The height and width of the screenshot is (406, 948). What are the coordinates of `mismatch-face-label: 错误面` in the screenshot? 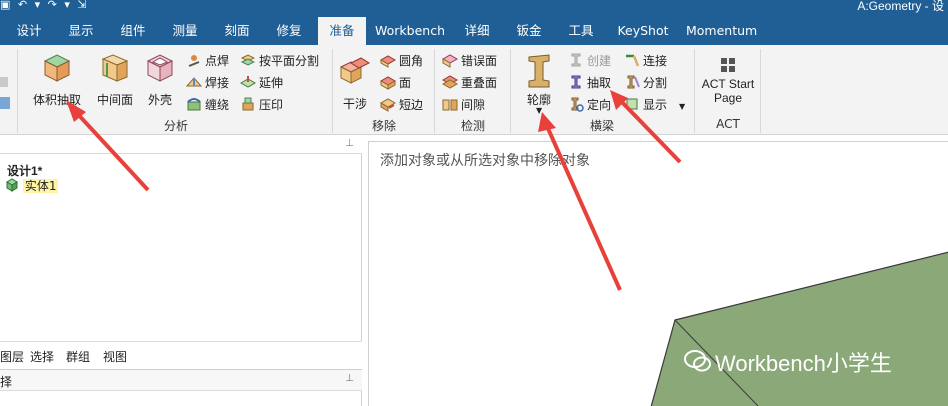 It's located at (479, 61).